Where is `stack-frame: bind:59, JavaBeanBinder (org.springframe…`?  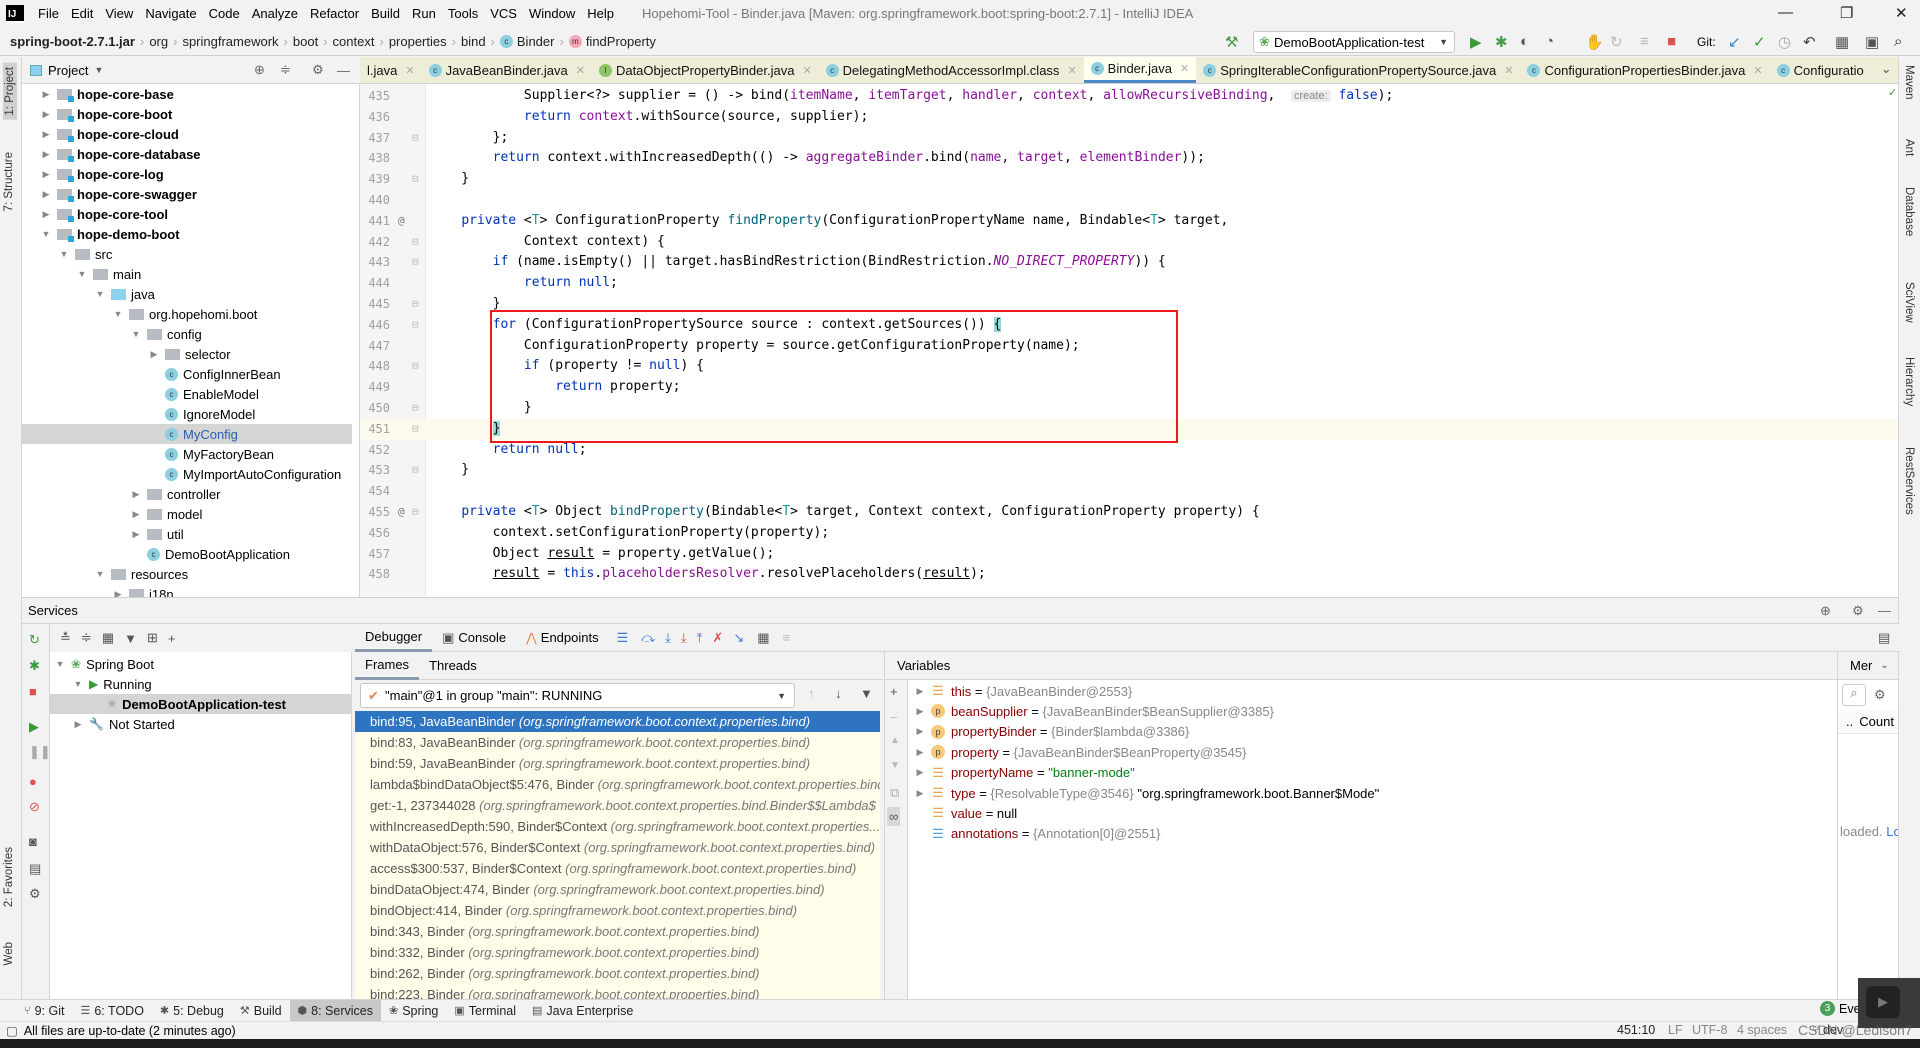
stack-frame: bind:59, JavaBeanBinder (org.springframe… is located at coordinates (617, 763).